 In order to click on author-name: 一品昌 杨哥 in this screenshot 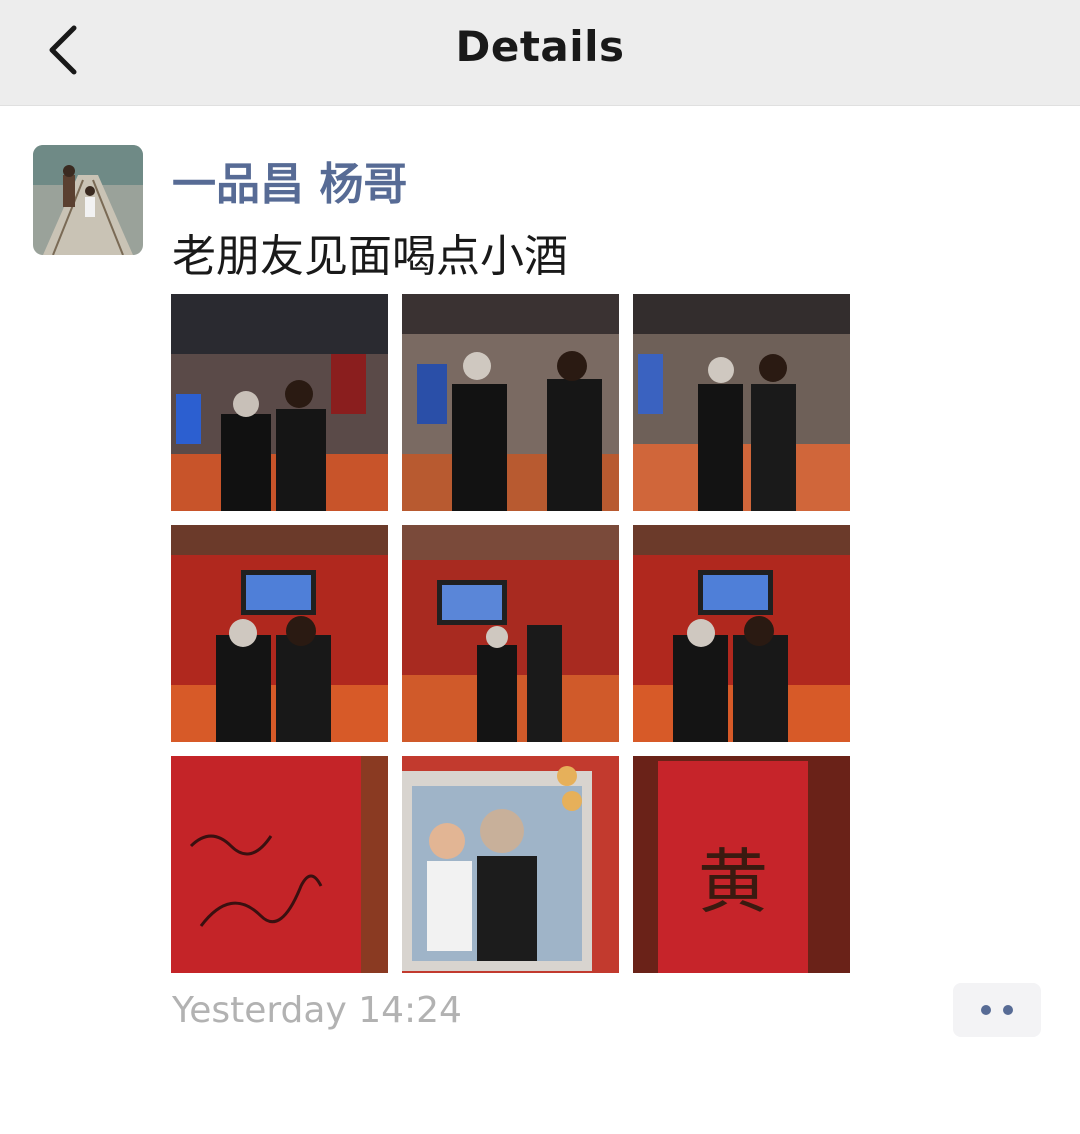, I will do `click(289, 180)`.